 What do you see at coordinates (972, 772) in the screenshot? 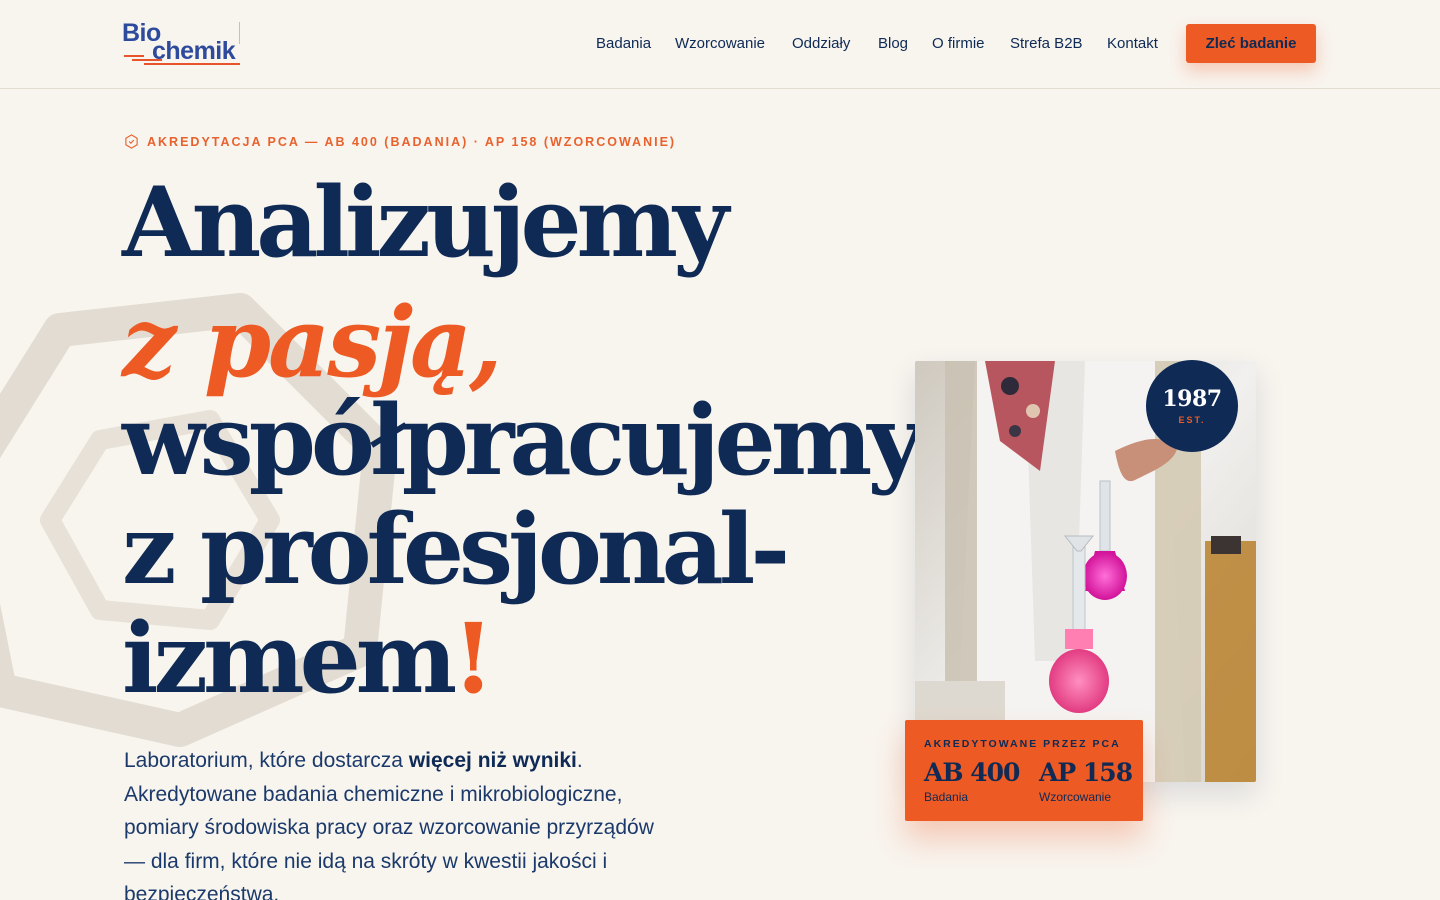
I see `badge-code-ab400: AB 400` at bounding box center [972, 772].